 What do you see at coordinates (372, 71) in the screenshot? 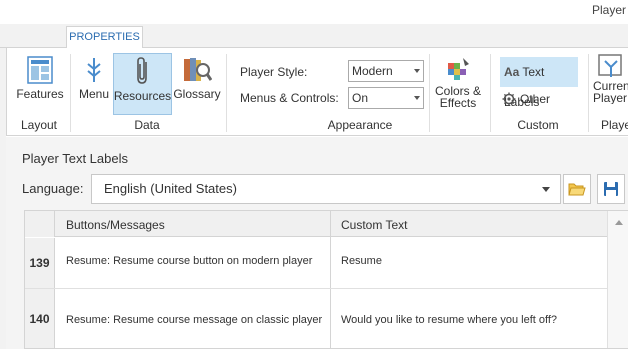
I see `player-style-value: Modern` at bounding box center [372, 71].